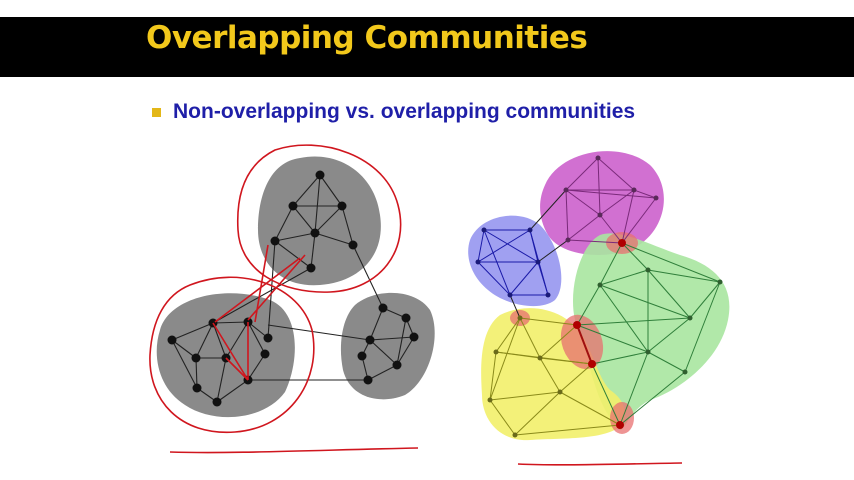 The height and width of the screenshot is (480, 854). I want to click on community-blob-right, so click(387, 346).